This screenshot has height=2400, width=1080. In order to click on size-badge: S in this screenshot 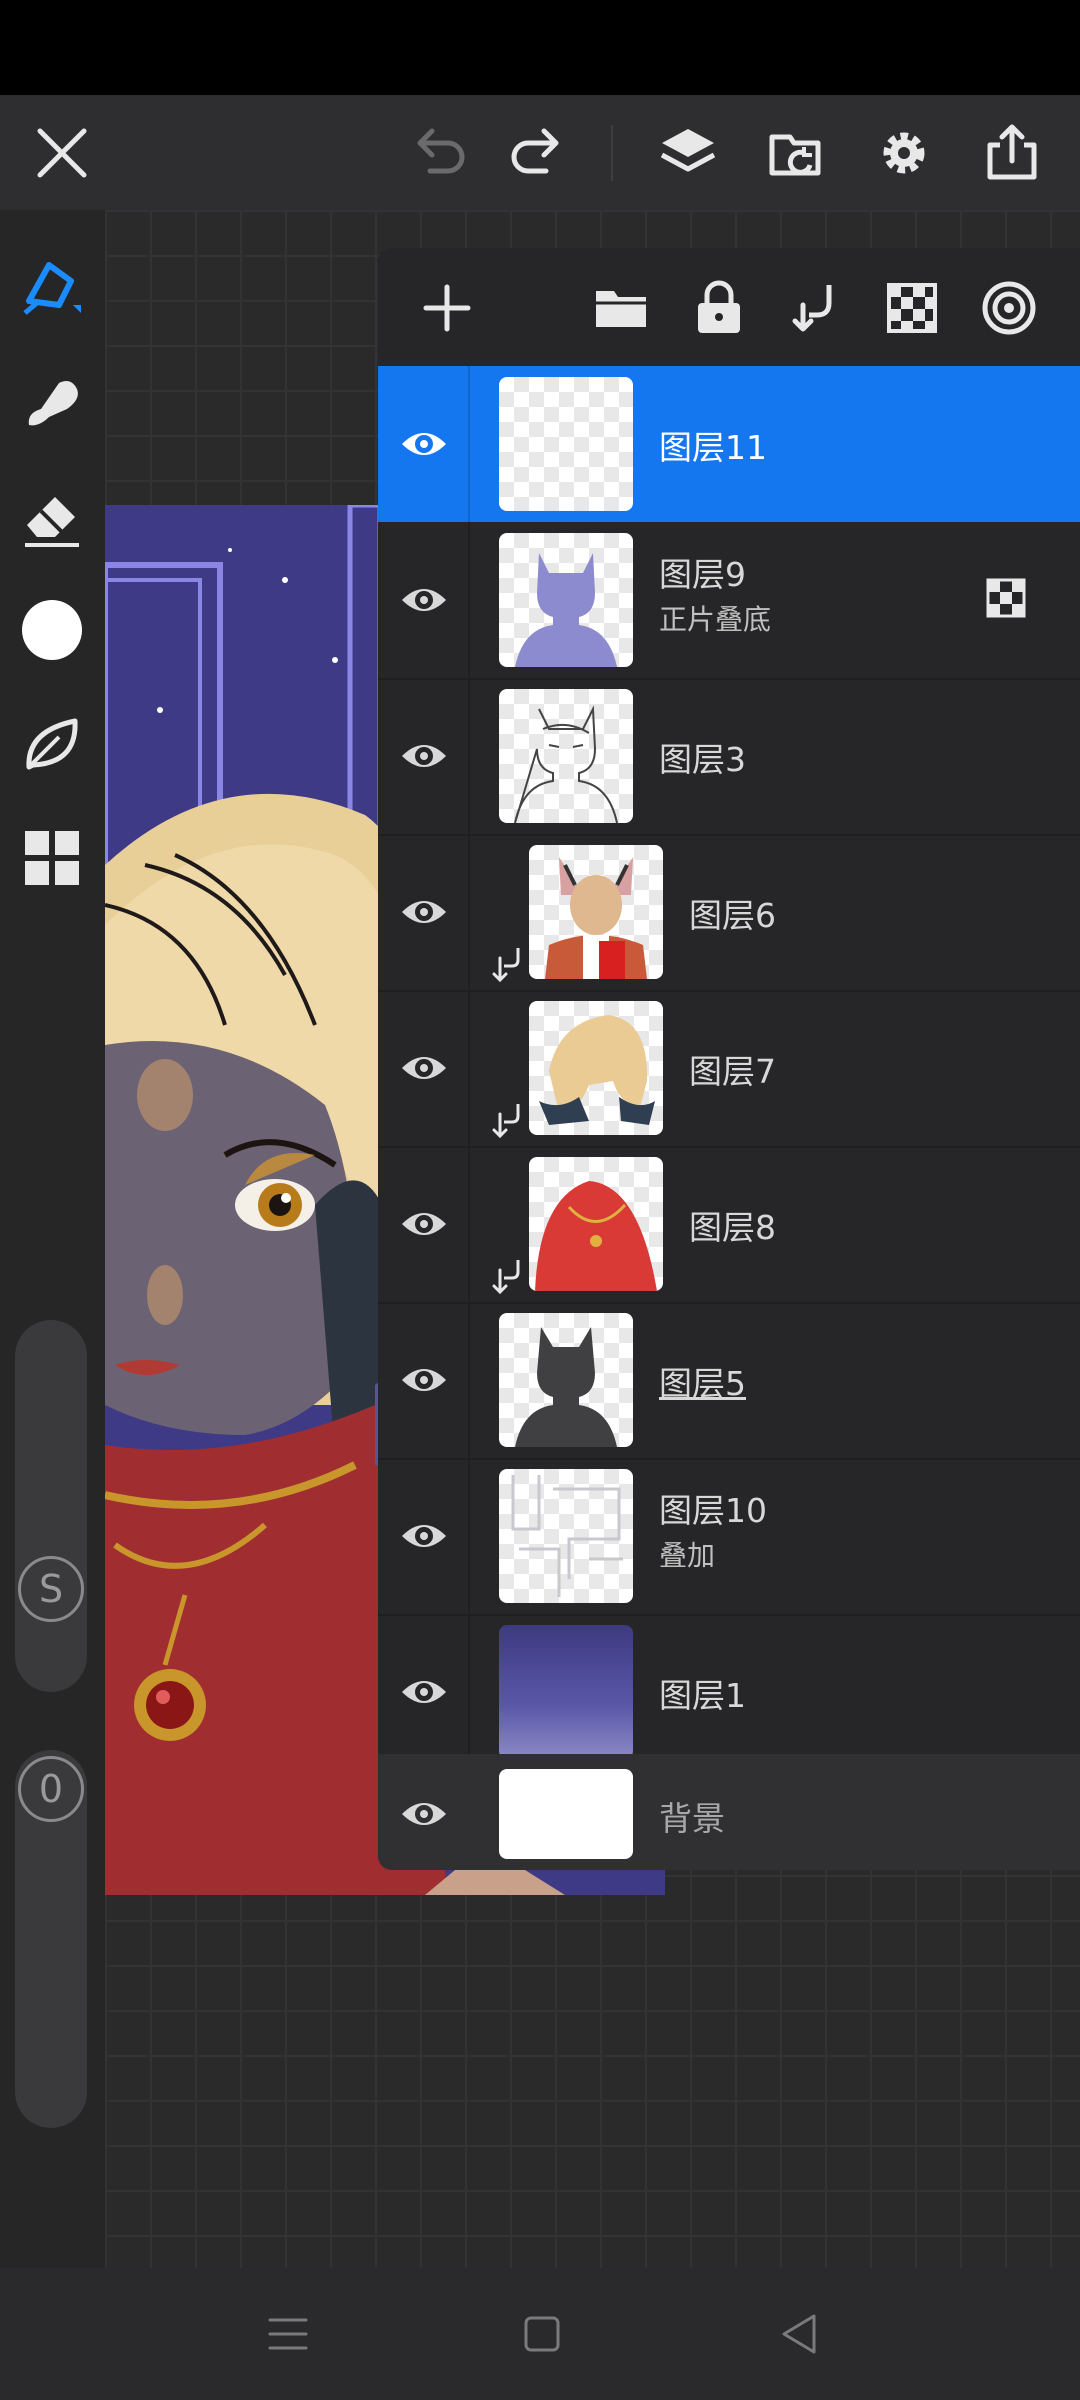, I will do `click(51, 1589)`.